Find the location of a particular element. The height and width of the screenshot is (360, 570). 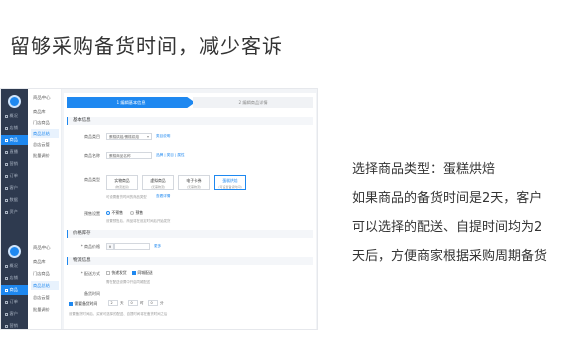

category-label: 商品类目 is located at coordinates (92, 136).